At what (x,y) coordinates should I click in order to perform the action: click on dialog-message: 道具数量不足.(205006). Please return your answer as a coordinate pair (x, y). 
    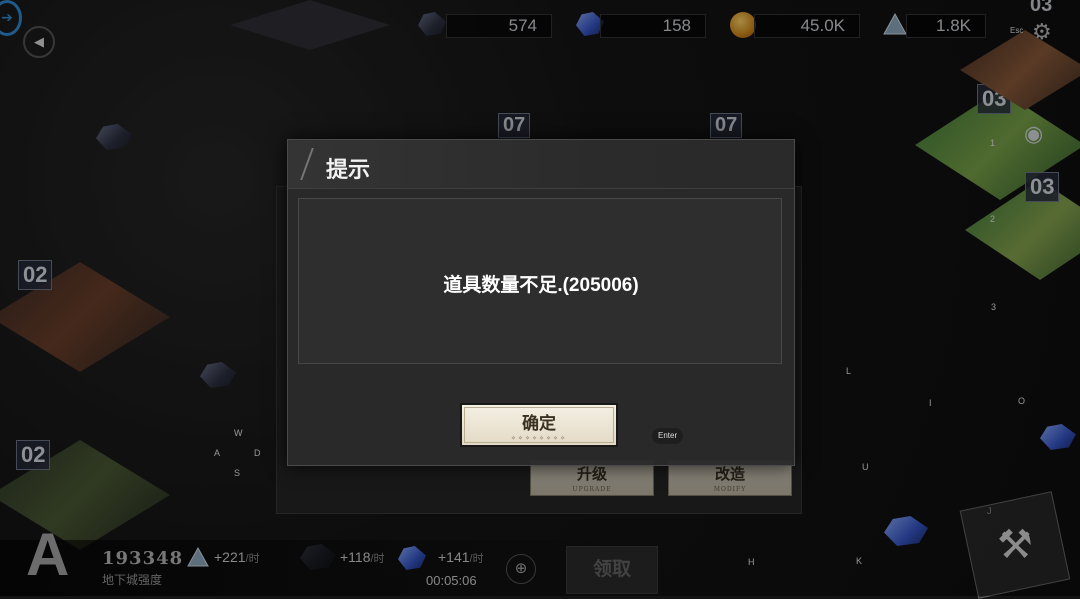
    Looking at the image, I should click on (541, 285).